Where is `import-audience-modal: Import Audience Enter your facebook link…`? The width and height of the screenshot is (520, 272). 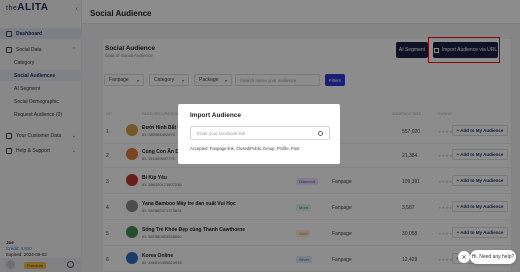
import-audience-modal: Import Audience Enter your facebook link… is located at coordinates (259, 134).